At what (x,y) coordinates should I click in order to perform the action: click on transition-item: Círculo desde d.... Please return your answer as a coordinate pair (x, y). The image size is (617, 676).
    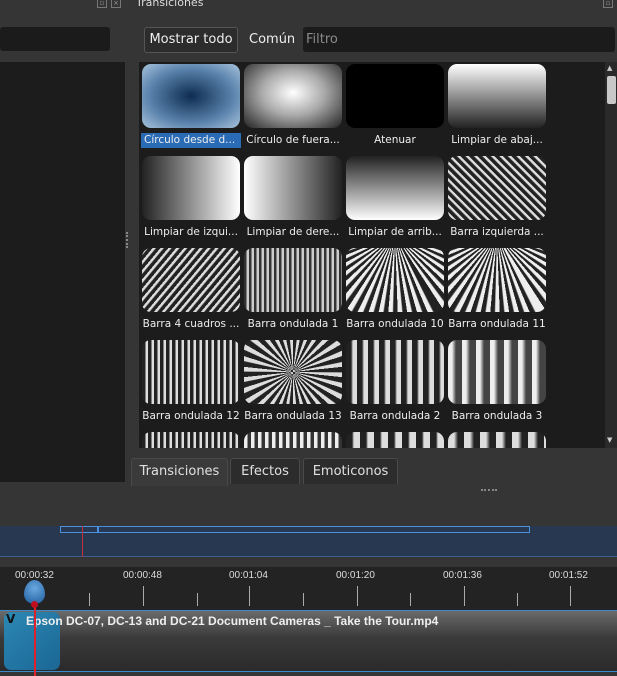
    Looking at the image, I should click on (191, 106).